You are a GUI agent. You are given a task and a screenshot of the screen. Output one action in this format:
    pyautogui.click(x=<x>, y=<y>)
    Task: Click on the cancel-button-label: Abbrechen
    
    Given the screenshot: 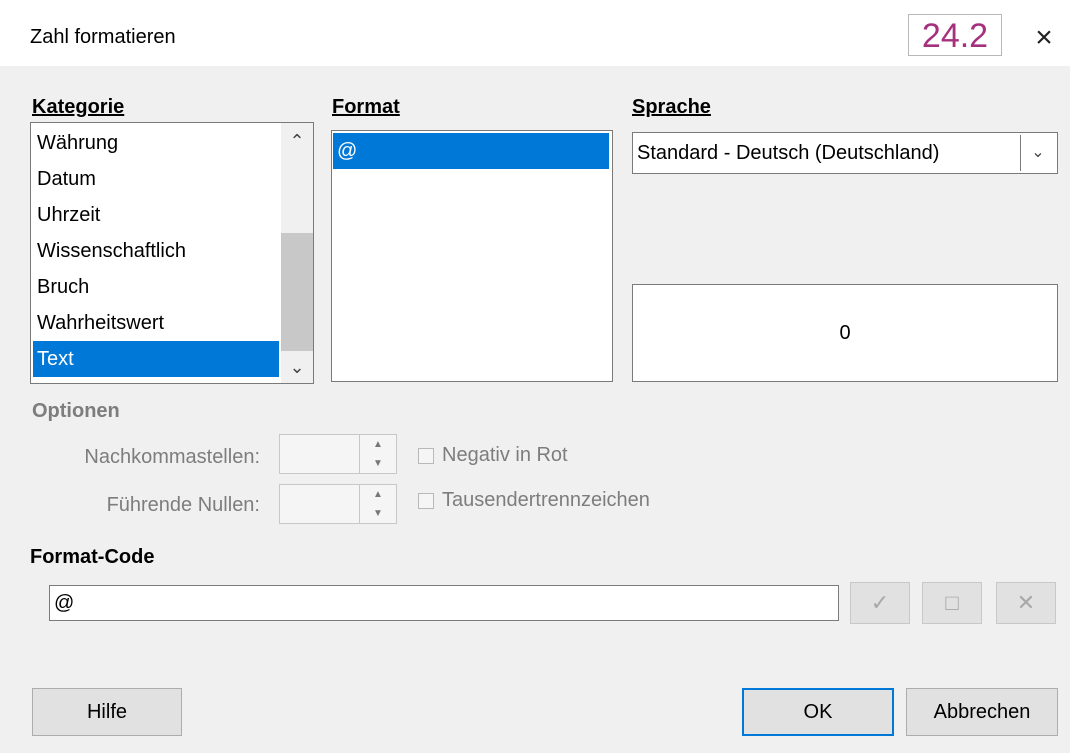 What is the action you would take?
    pyautogui.click(x=982, y=712)
    